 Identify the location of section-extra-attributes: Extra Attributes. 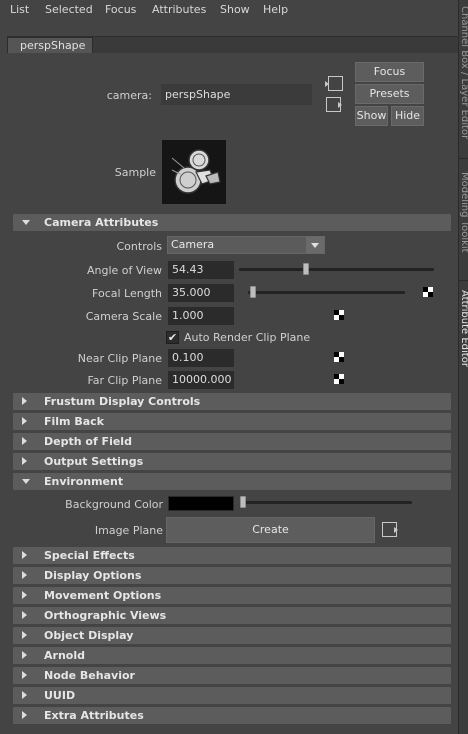
(232, 715).